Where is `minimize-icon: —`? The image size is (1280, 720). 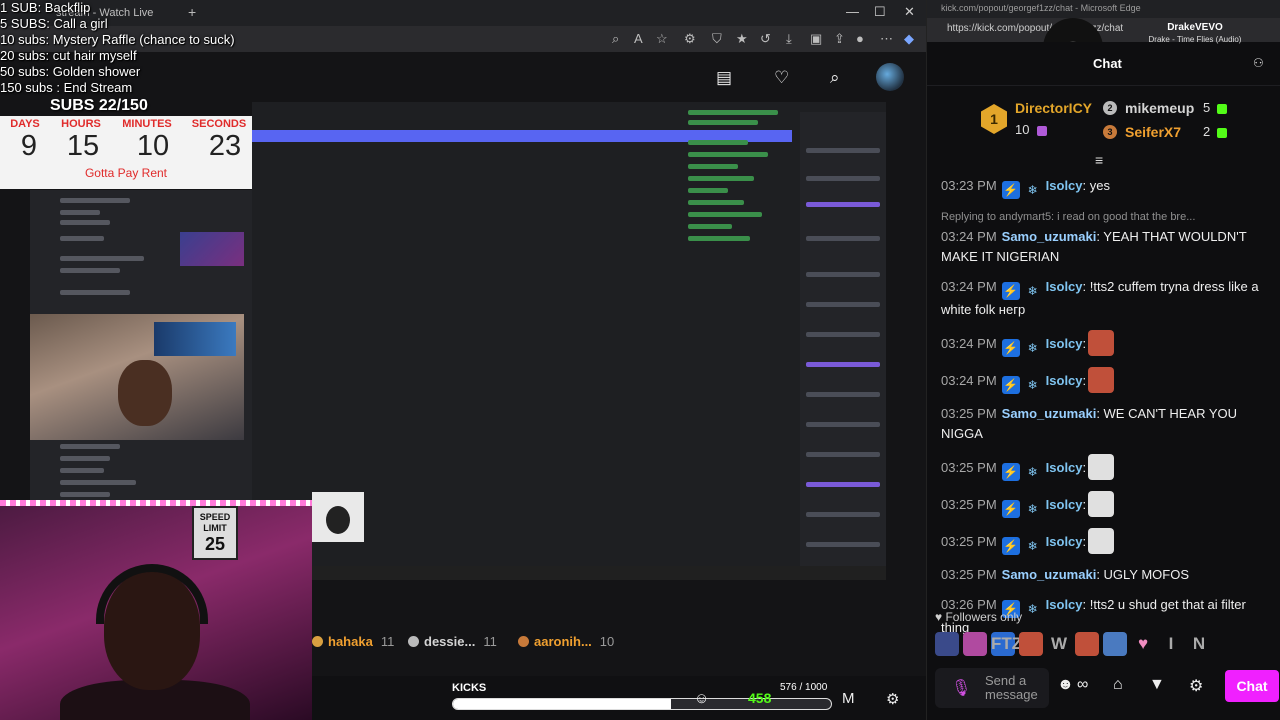 minimize-icon: — is located at coordinates (852, 11).